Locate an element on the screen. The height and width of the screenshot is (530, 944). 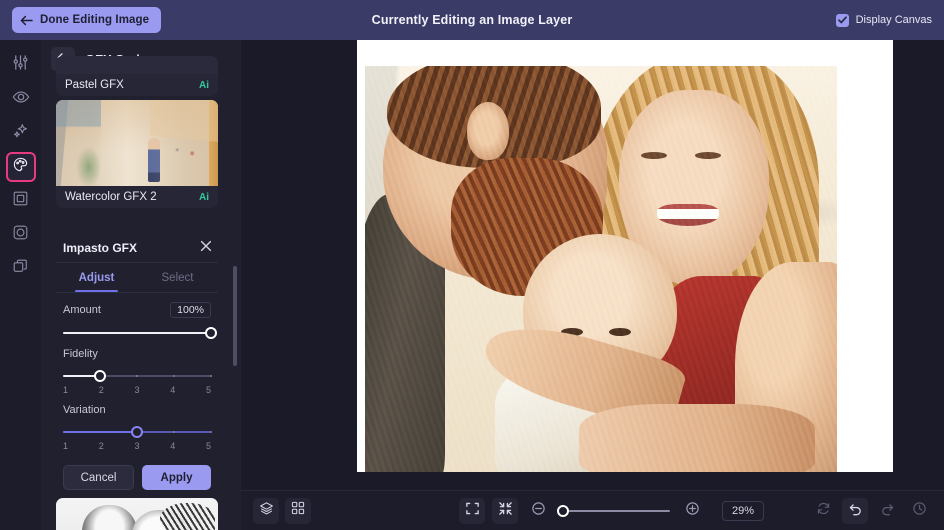
layers-button is located at coordinates (266, 510).